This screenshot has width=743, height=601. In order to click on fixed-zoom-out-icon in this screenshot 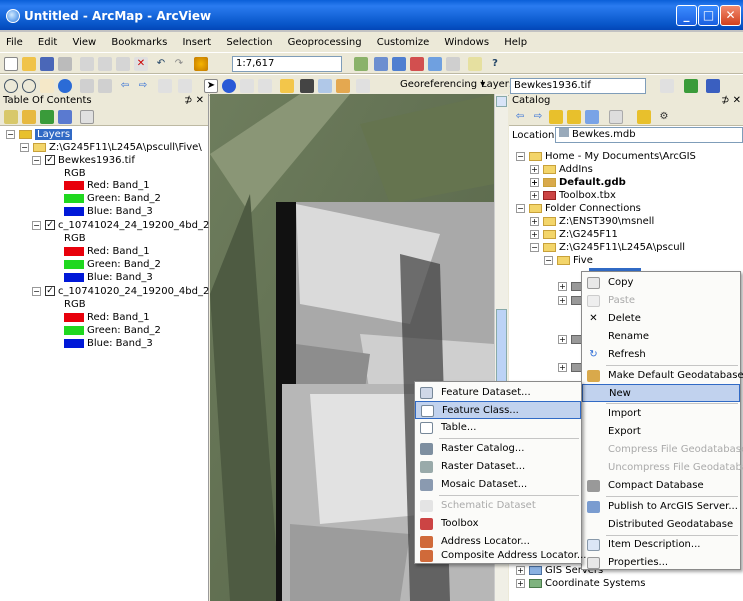, I will do `click(105, 86)`.